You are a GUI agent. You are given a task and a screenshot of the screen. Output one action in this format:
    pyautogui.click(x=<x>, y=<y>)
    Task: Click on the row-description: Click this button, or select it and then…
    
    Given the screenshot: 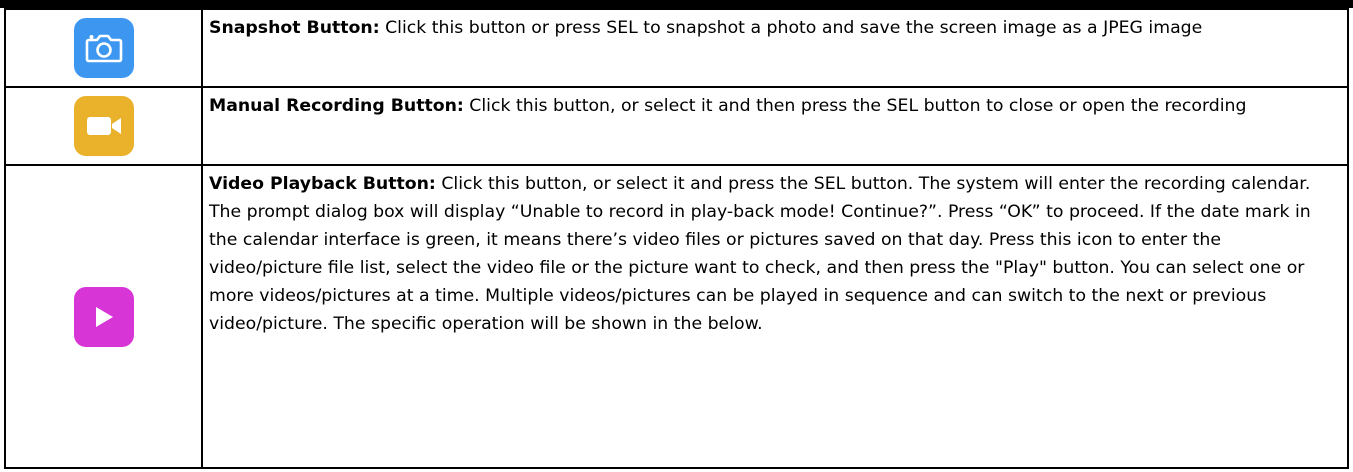 What is the action you would take?
    pyautogui.click(x=855, y=106)
    